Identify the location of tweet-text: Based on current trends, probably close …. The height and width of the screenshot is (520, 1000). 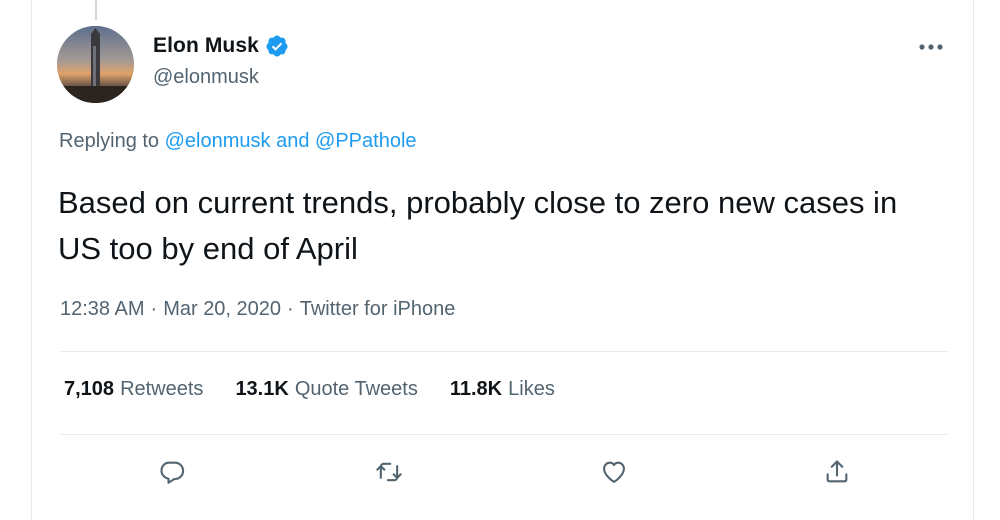
(478, 225).